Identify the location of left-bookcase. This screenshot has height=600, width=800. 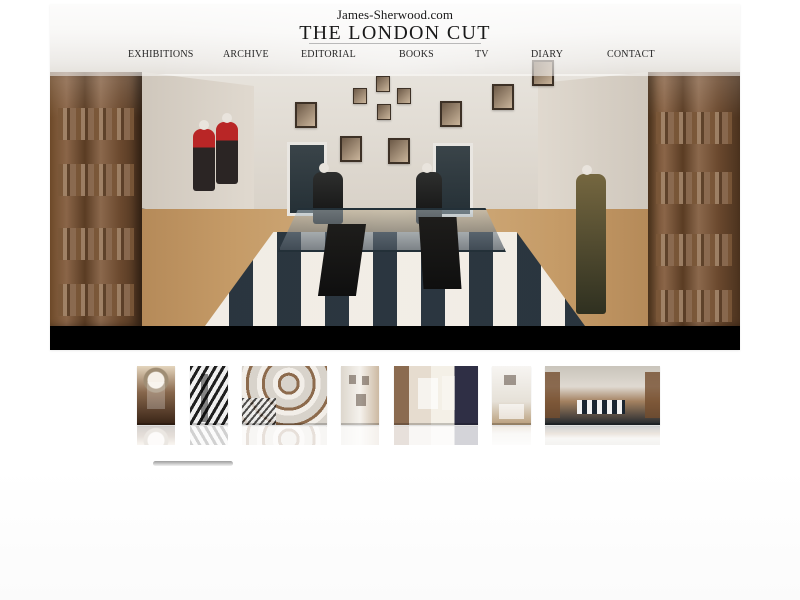
(96, 199).